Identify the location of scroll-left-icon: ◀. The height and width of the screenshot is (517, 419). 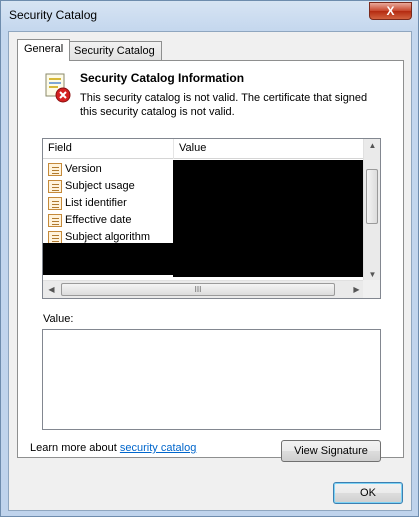
(51, 289).